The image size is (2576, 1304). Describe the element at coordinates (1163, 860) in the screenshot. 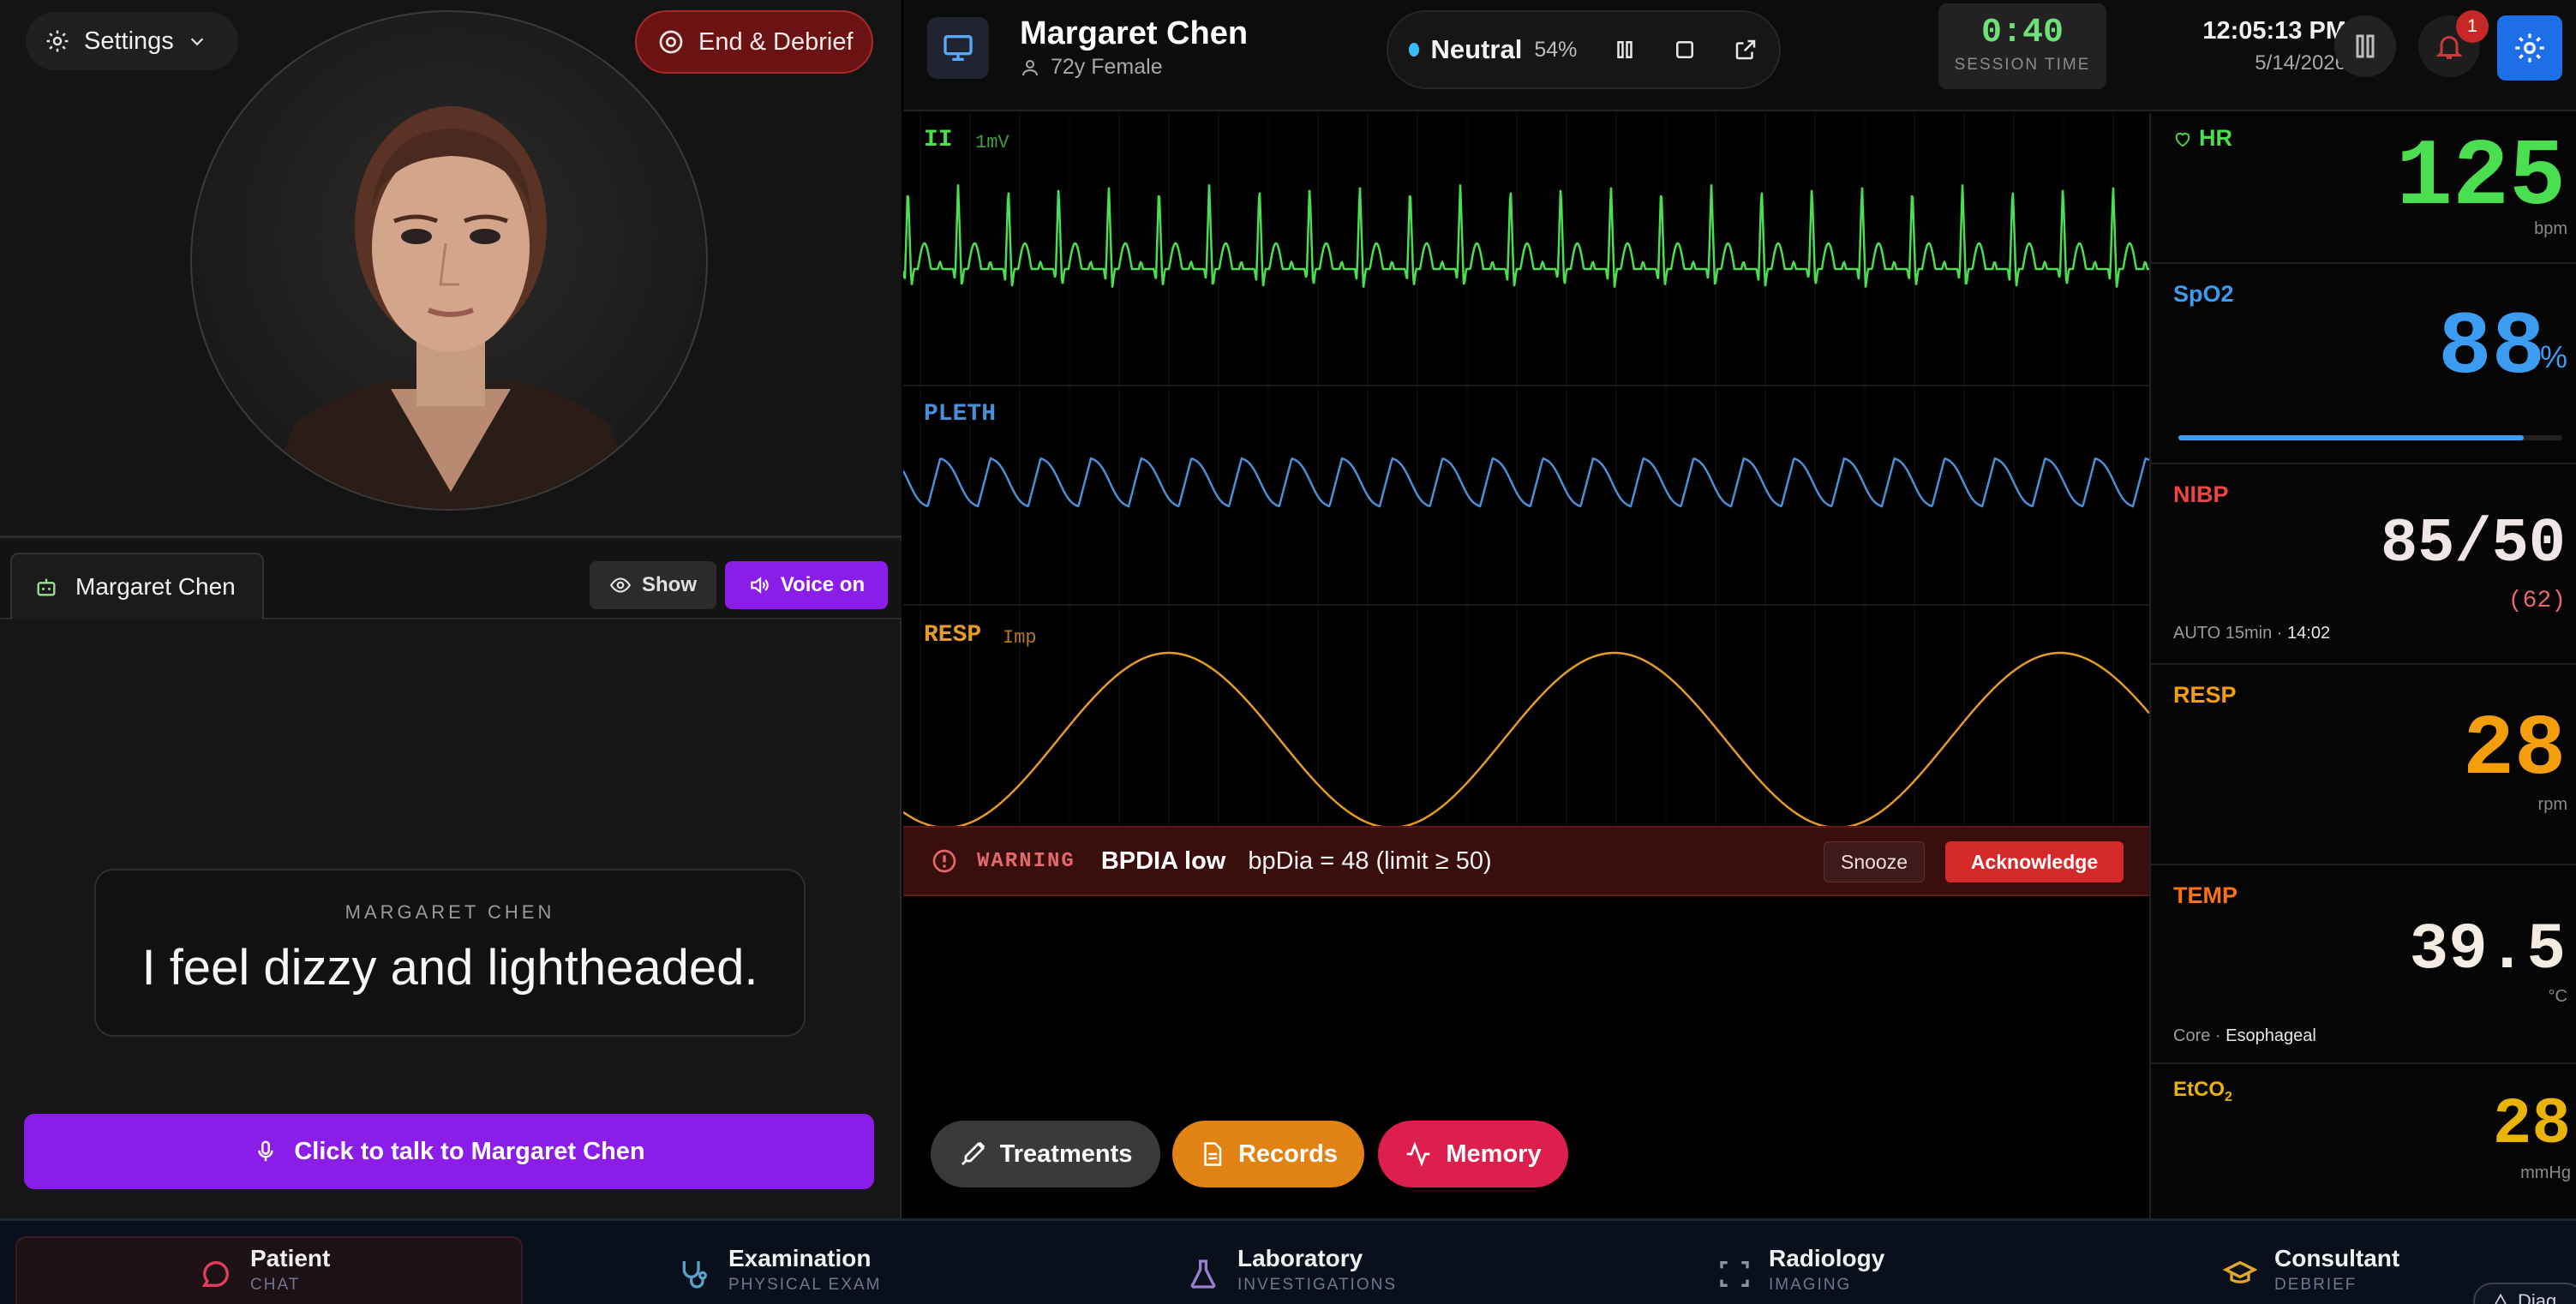

I see `alarm-name: BPDIA low` at that location.